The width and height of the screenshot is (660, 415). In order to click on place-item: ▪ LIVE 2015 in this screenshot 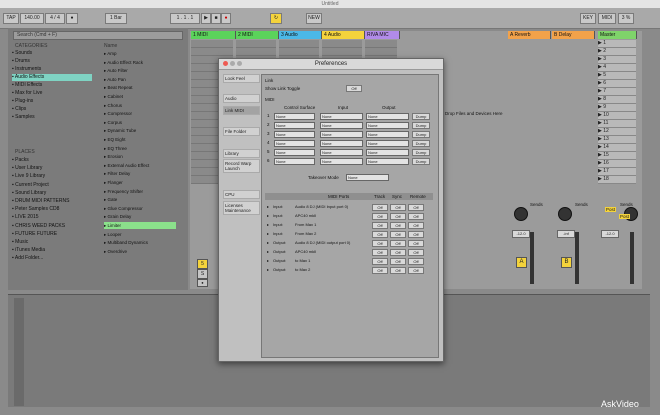, I will do `click(52, 217)`.